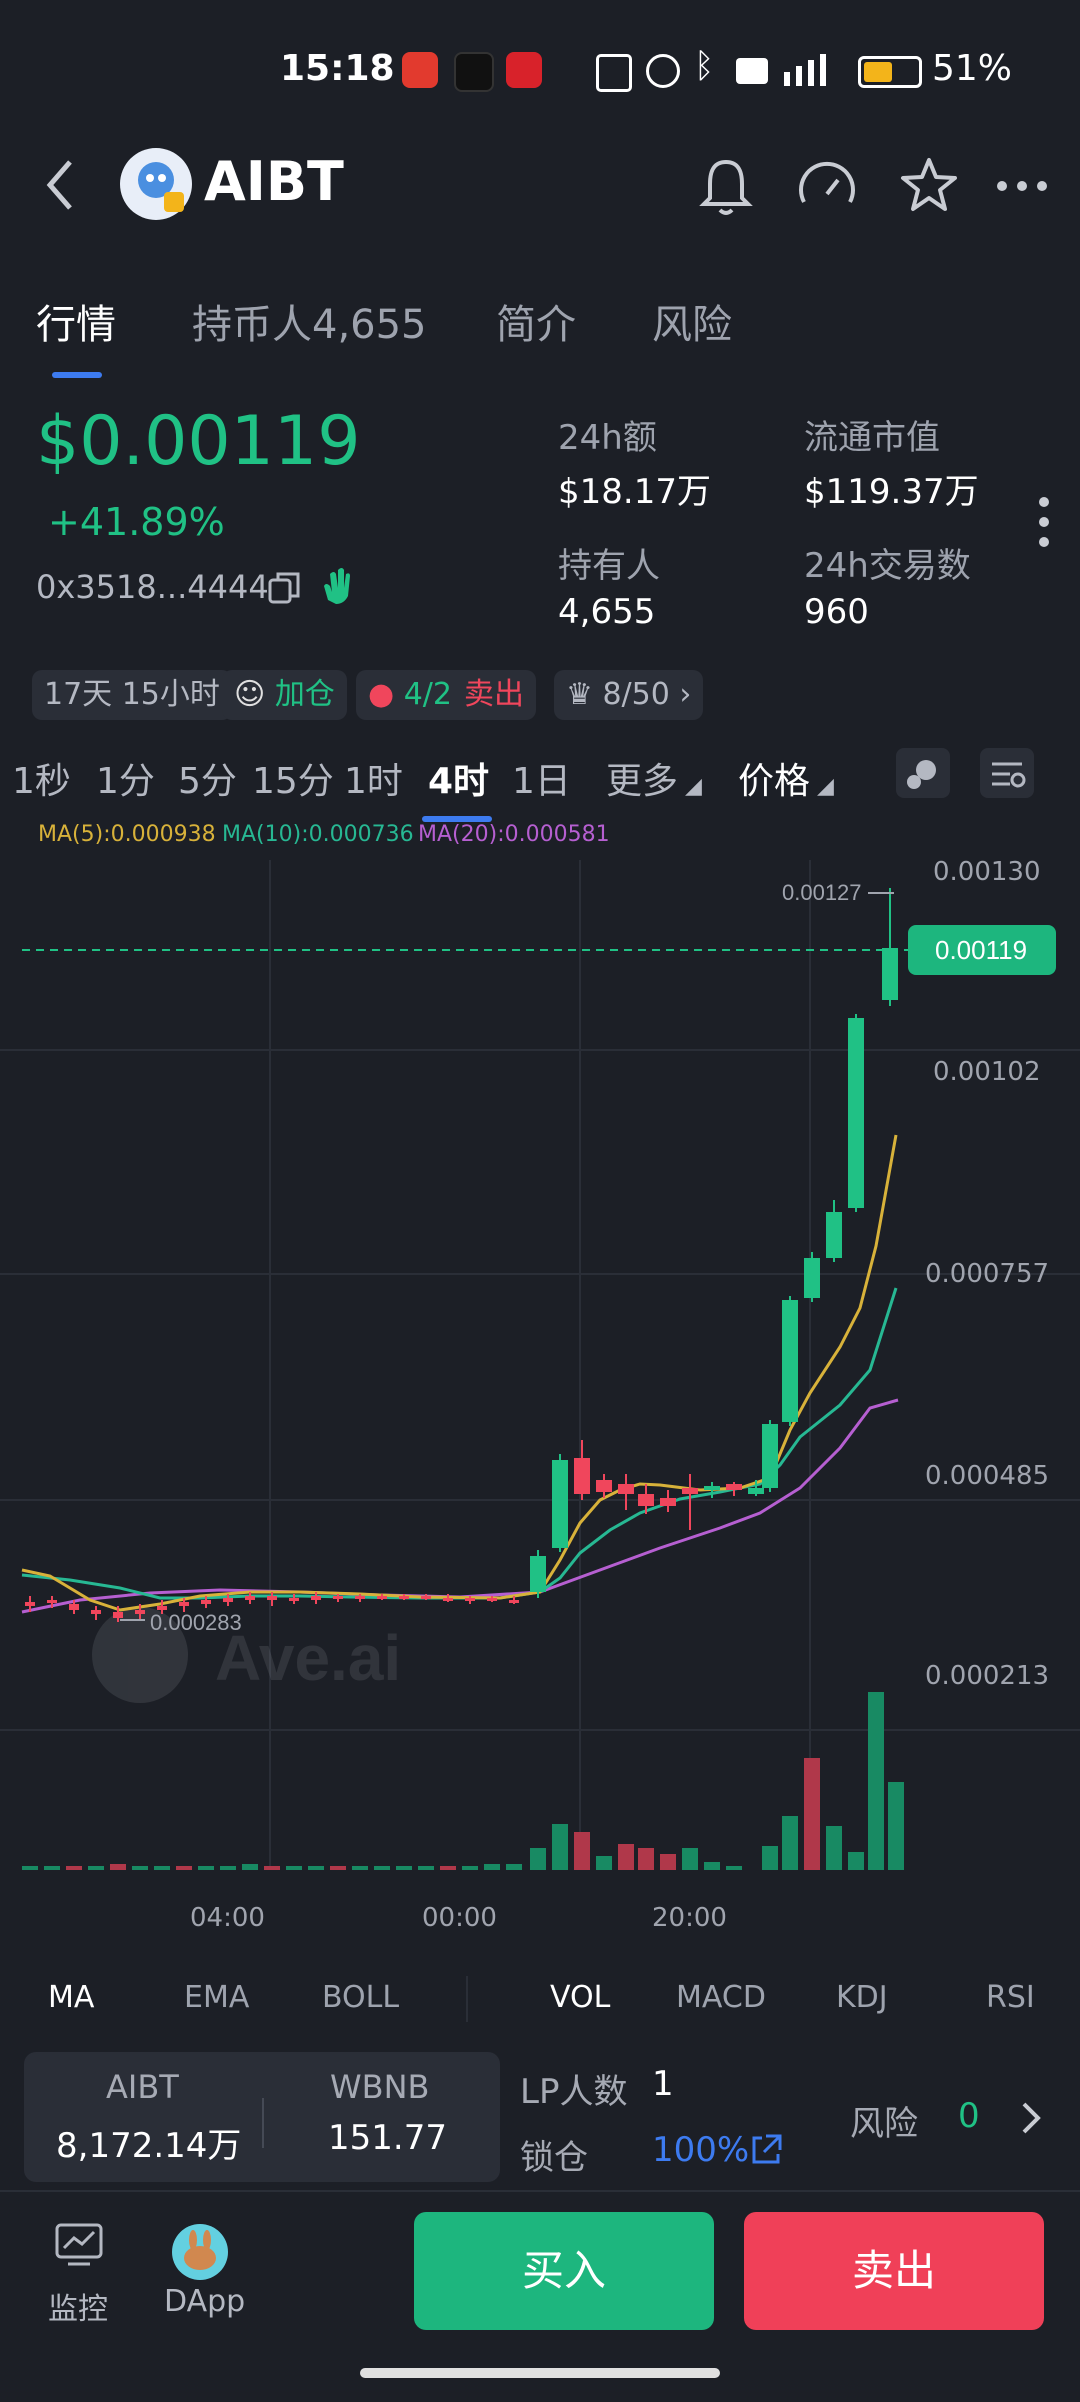 Image resolution: width=1080 pixels, height=2402 pixels. What do you see at coordinates (196, 1622) in the screenshot?
I see `low-price-label: 0.000283` at bounding box center [196, 1622].